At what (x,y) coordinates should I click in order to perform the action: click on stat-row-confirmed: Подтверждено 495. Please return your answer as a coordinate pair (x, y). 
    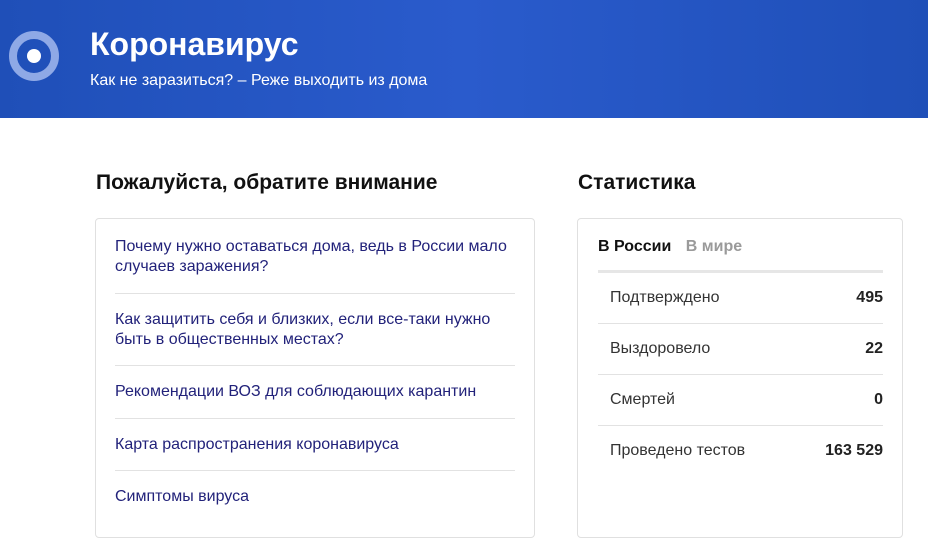
    Looking at the image, I should click on (740, 298).